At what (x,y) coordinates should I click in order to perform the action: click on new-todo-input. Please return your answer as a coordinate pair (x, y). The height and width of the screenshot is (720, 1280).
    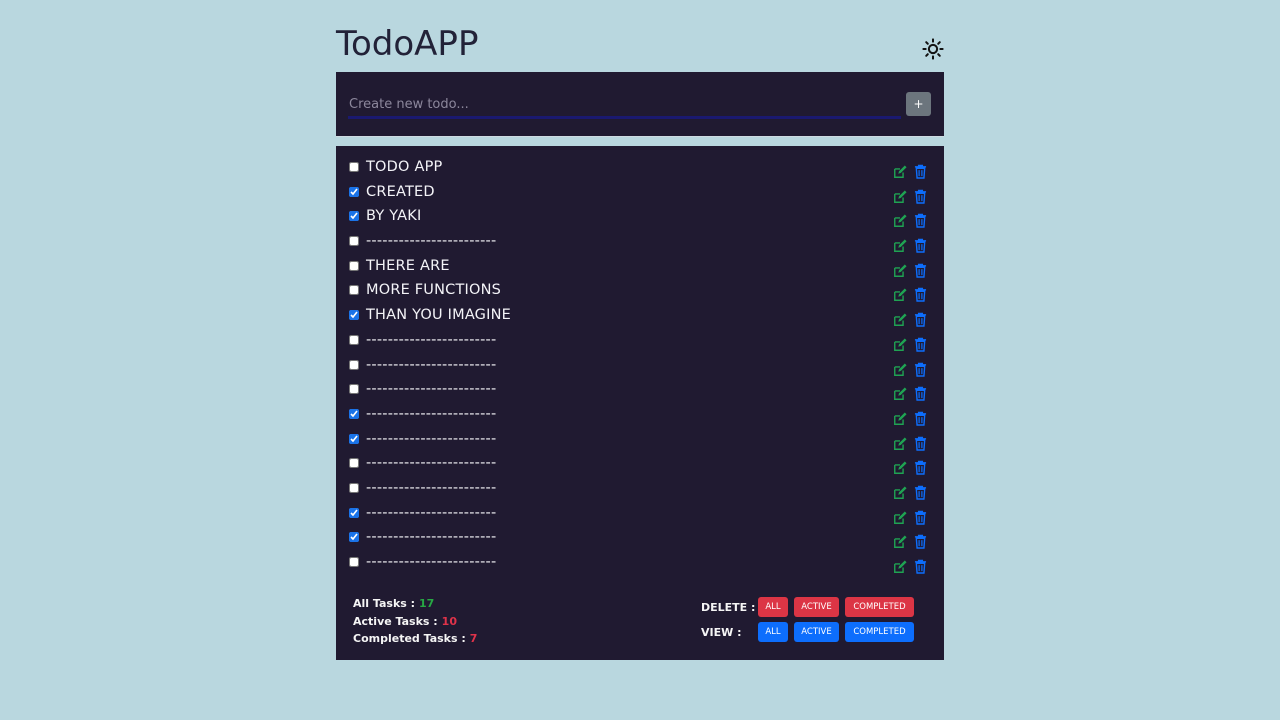
    Looking at the image, I should click on (624, 105).